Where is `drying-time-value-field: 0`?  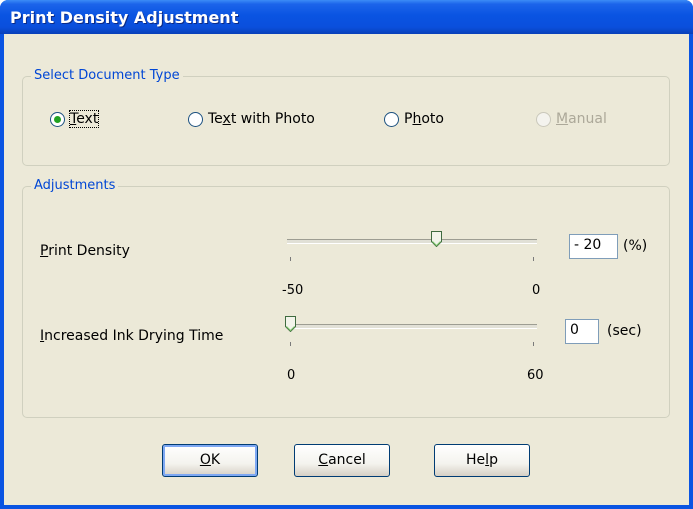
drying-time-value-field: 0 is located at coordinates (582, 331).